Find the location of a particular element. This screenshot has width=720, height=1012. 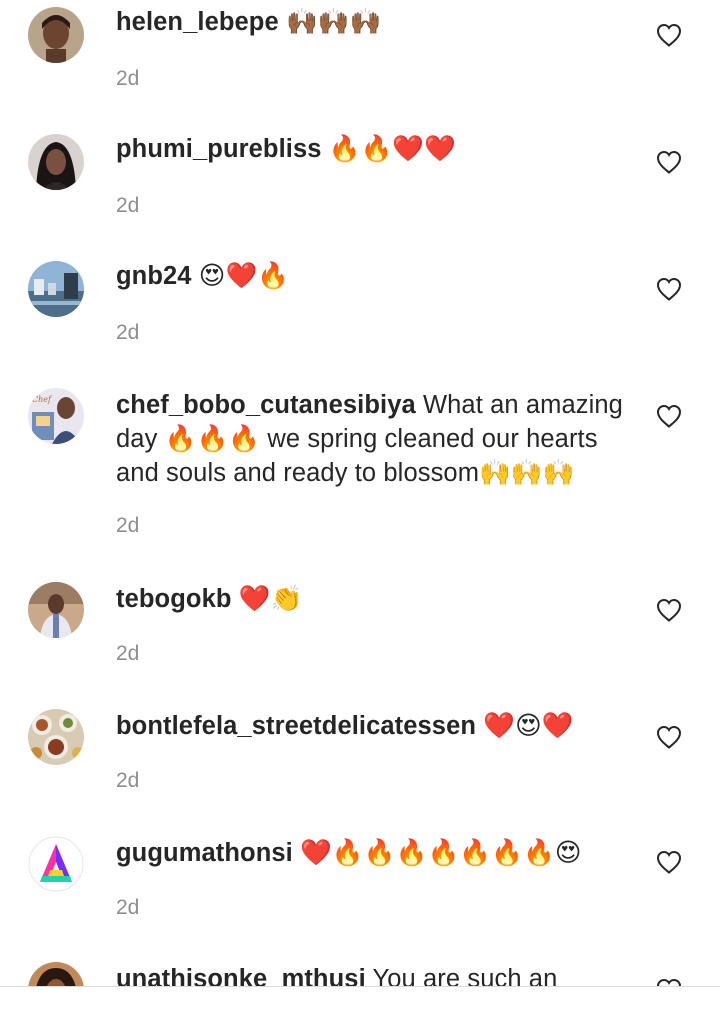

comment-body: unathisonke_mthusi You are such an is located at coordinates (374, 974).